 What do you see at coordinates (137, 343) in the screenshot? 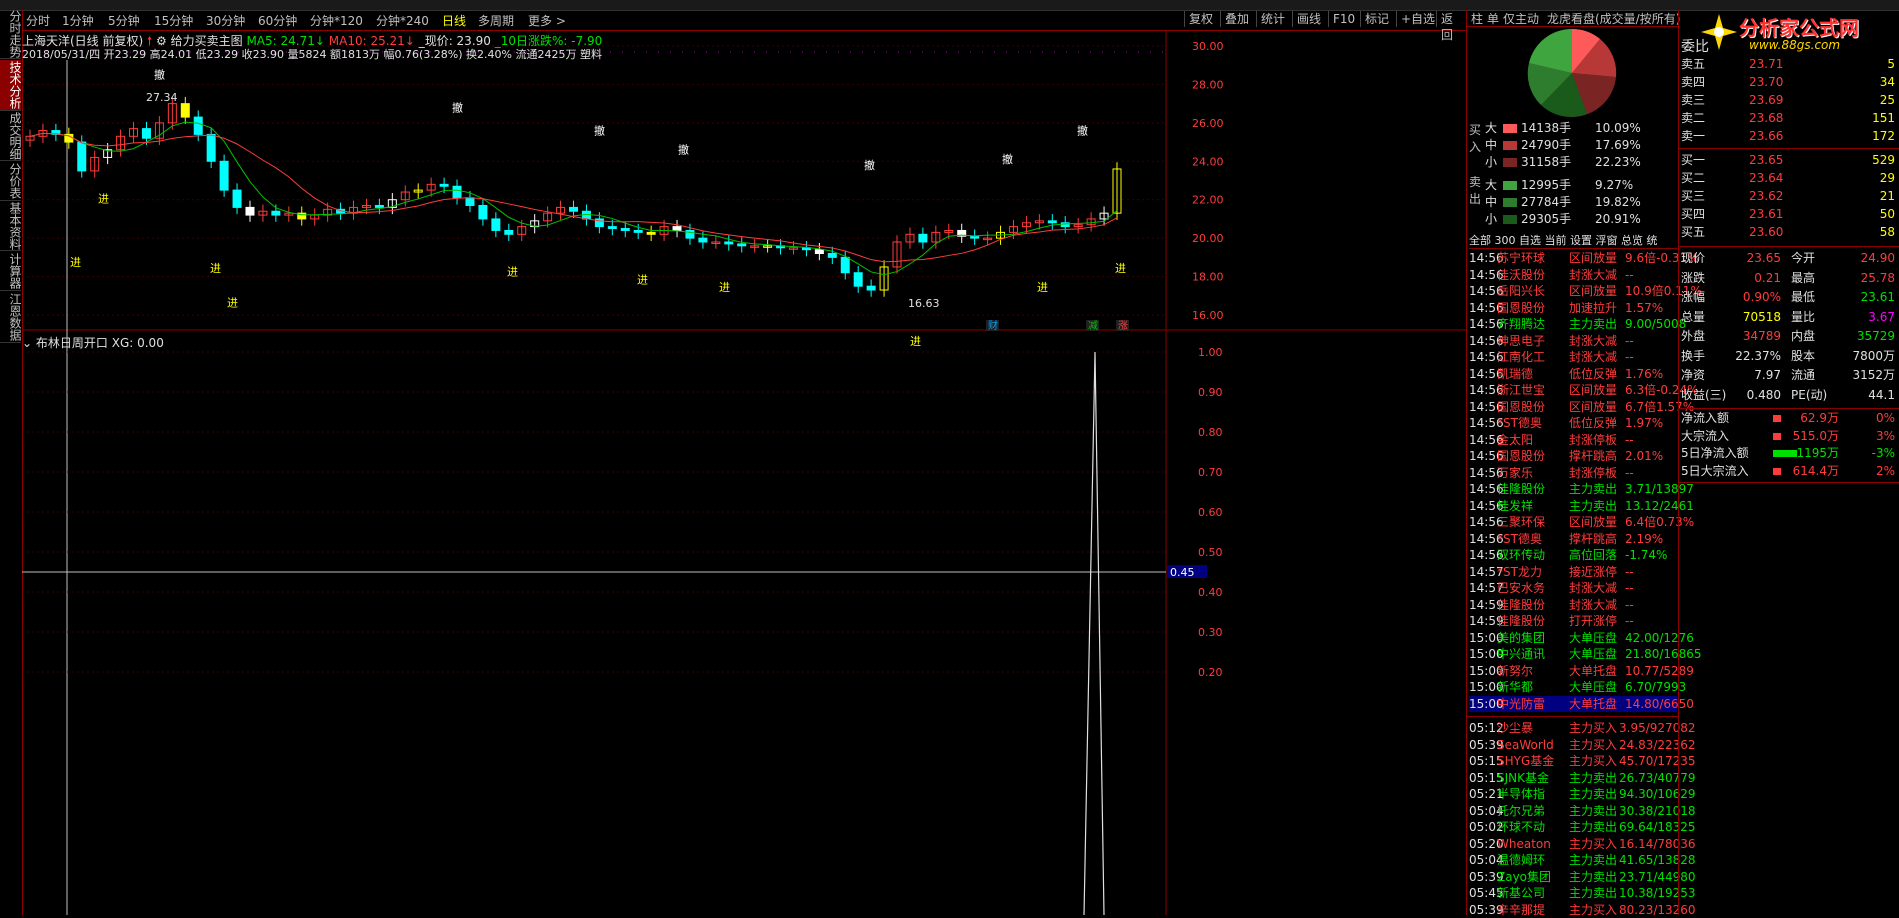
I see `xg-value: XG: 0.00` at bounding box center [137, 343].